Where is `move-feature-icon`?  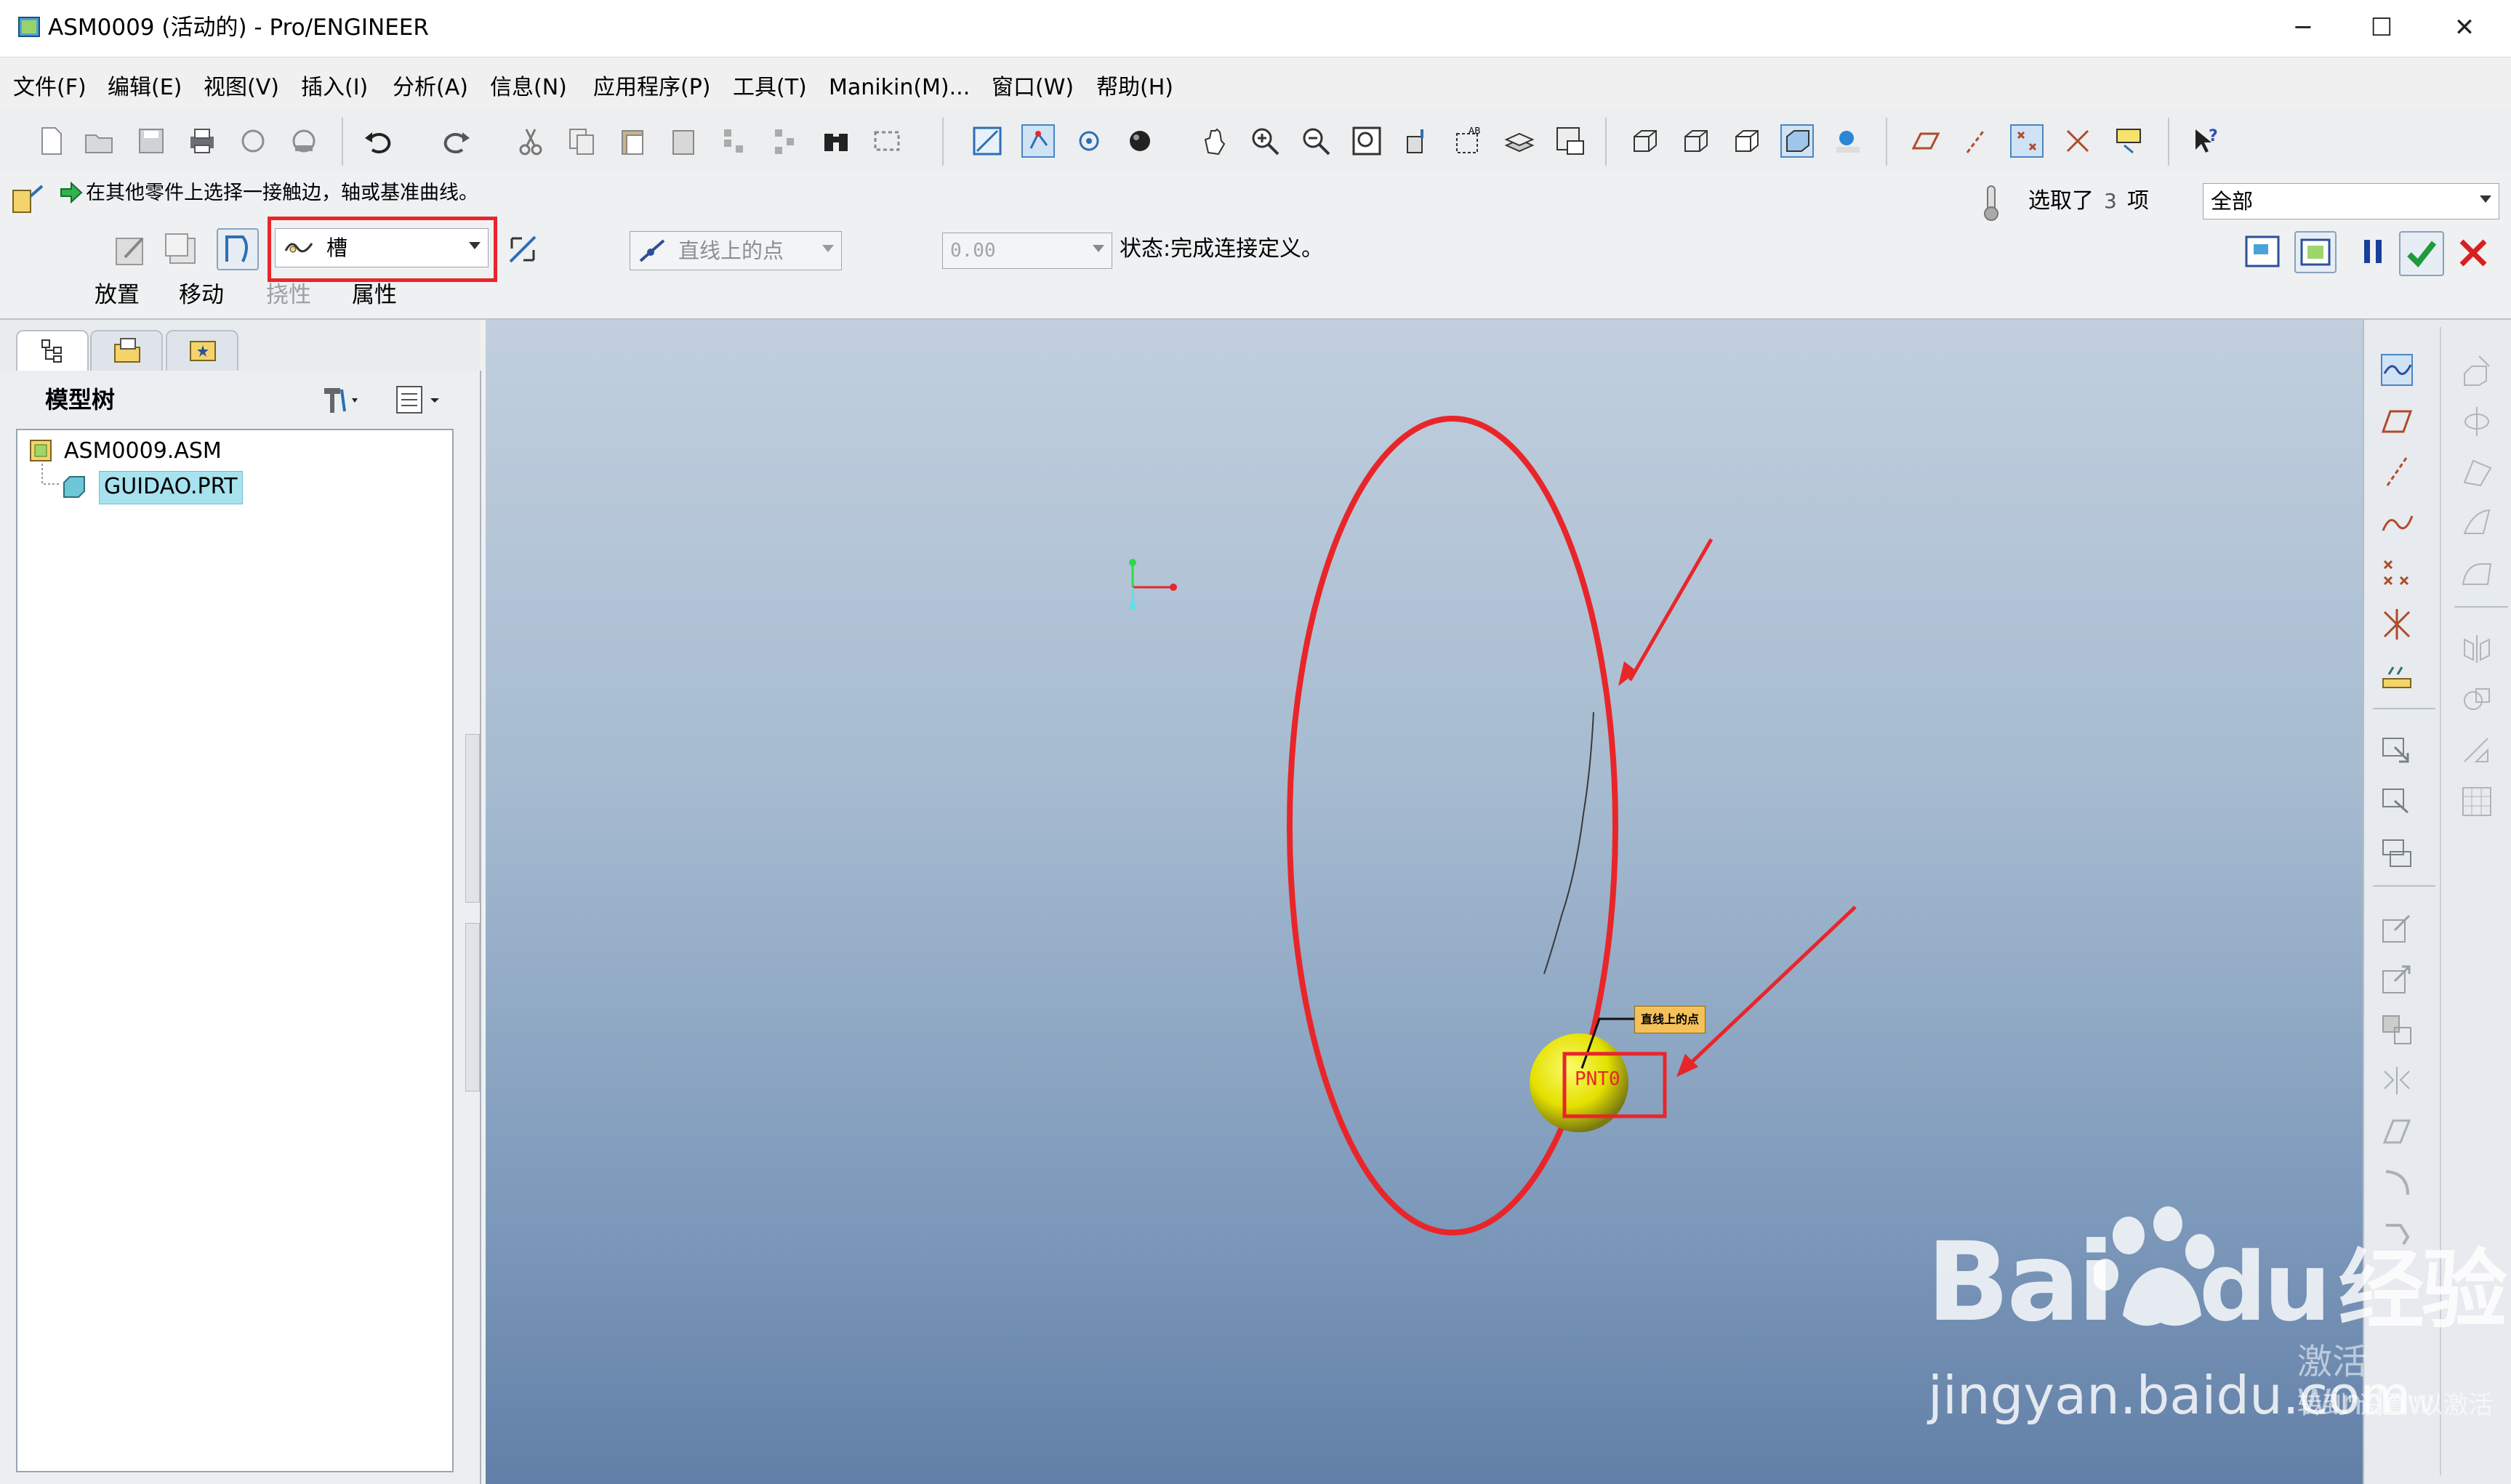
move-feature-icon is located at coordinates (2397, 853).